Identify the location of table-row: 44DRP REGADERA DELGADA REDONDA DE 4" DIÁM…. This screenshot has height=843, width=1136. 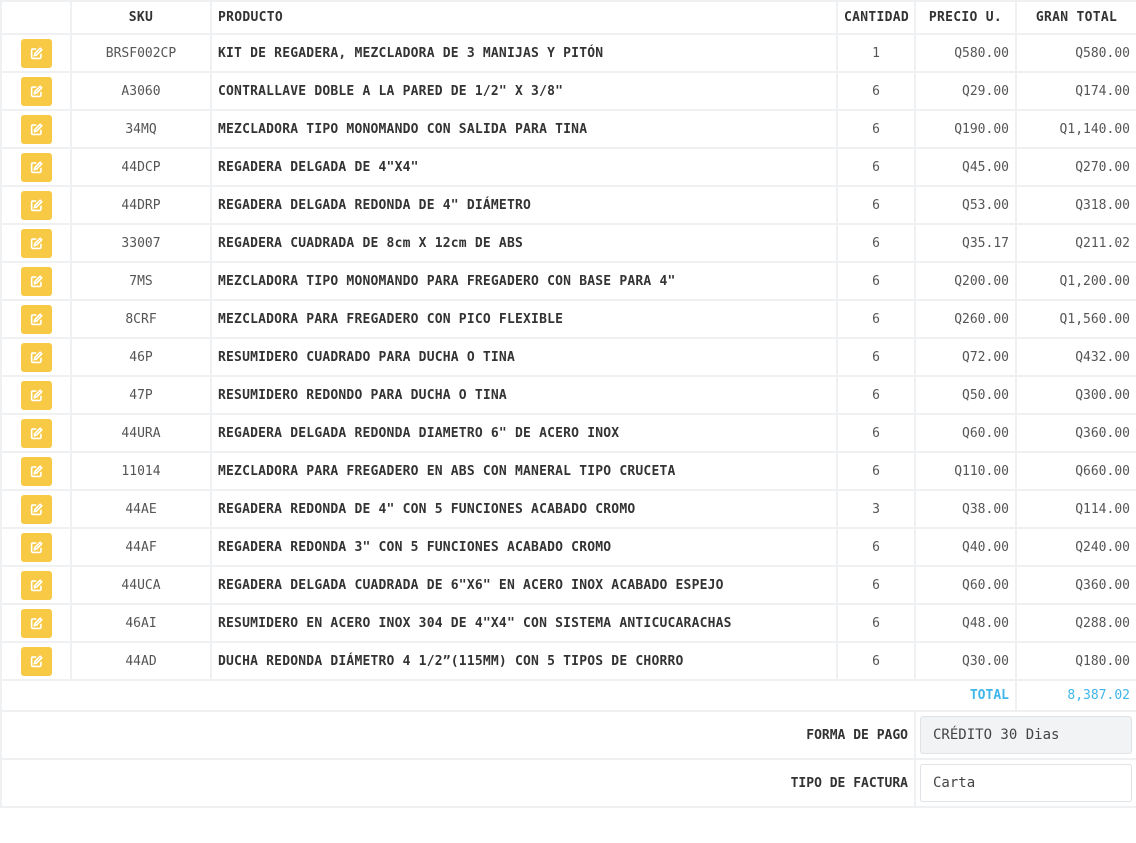
(568, 205).